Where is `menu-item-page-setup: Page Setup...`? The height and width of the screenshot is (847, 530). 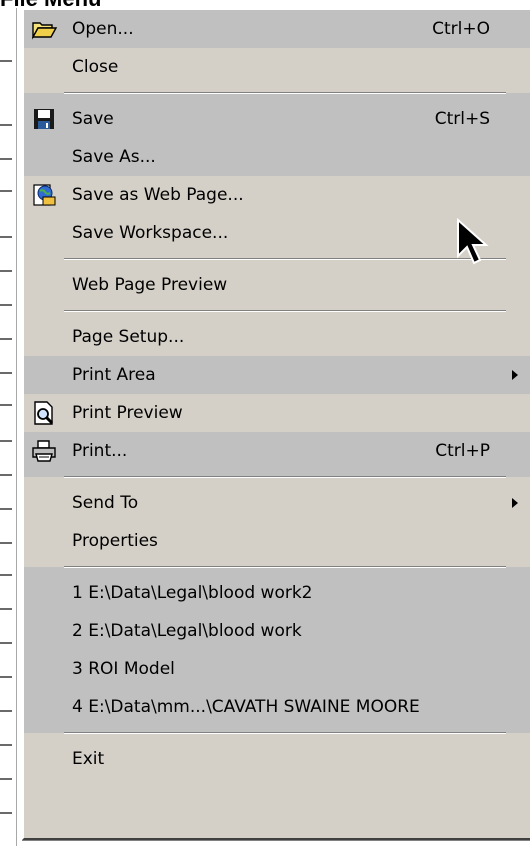
menu-item-page-setup: Page Setup... is located at coordinates (277, 337).